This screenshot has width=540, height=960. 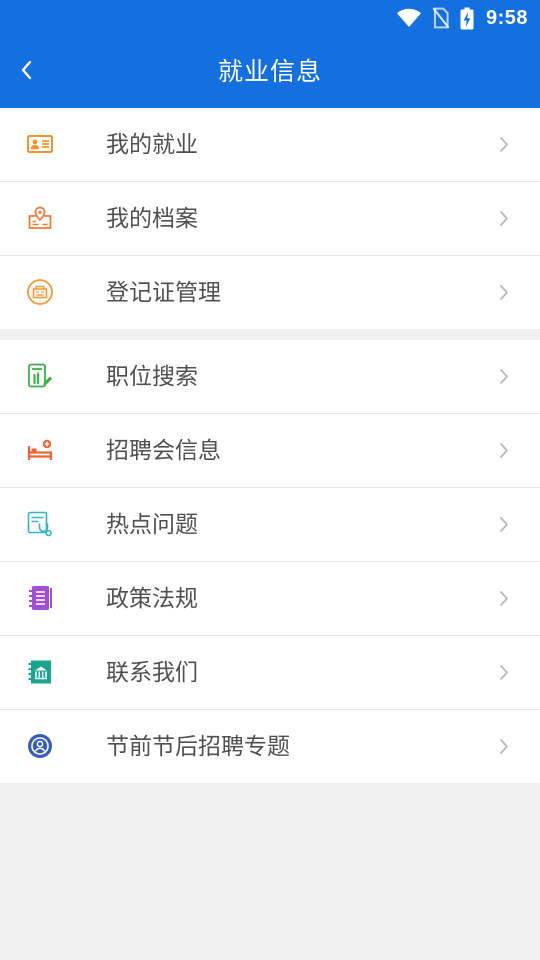 What do you see at coordinates (40, 218) in the screenshot?
I see `archive-location-icon` at bounding box center [40, 218].